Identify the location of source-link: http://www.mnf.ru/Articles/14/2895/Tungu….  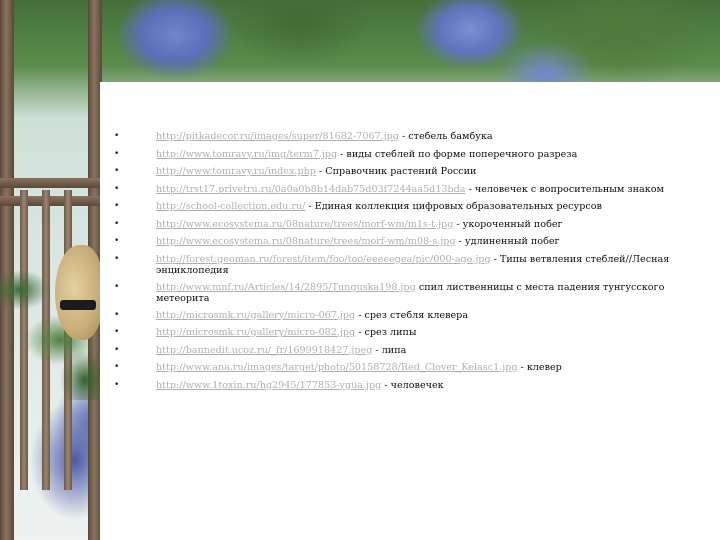
(286, 287).